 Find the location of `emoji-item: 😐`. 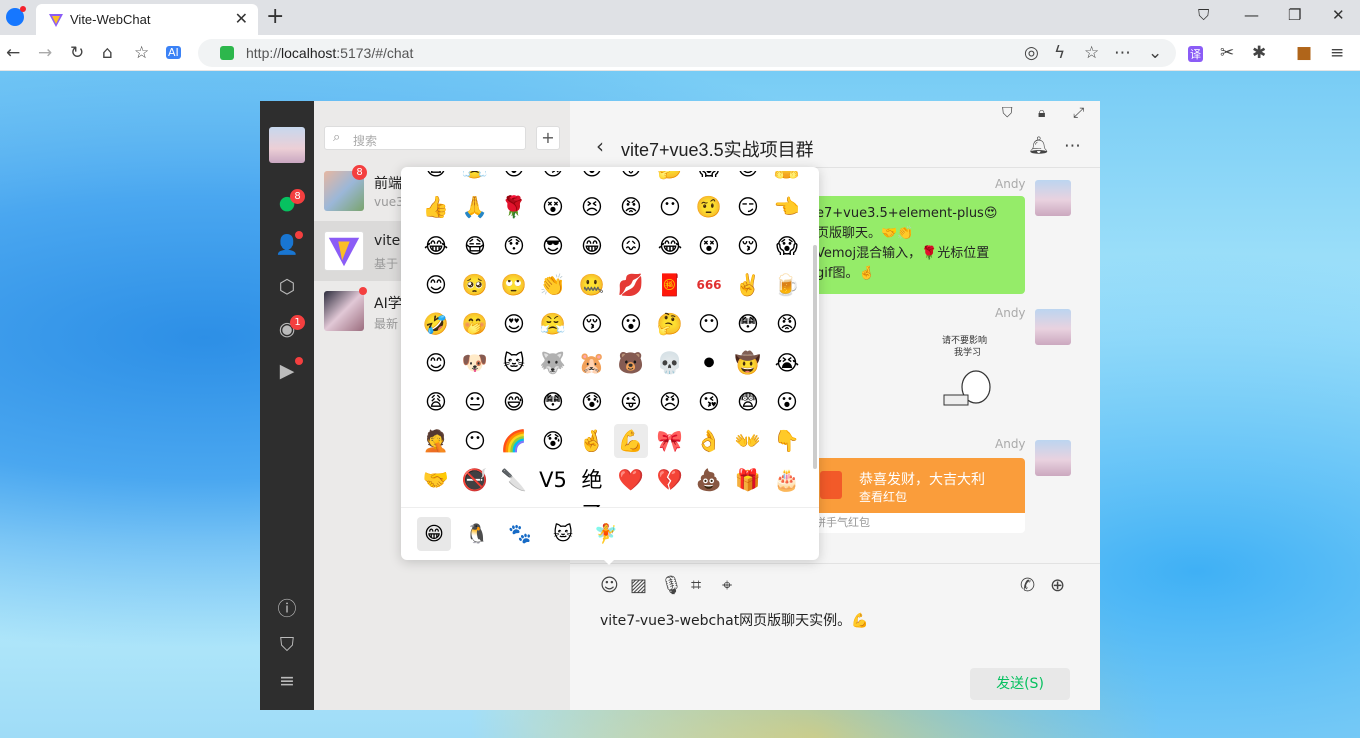

emoji-item: 😐 is located at coordinates (475, 402).